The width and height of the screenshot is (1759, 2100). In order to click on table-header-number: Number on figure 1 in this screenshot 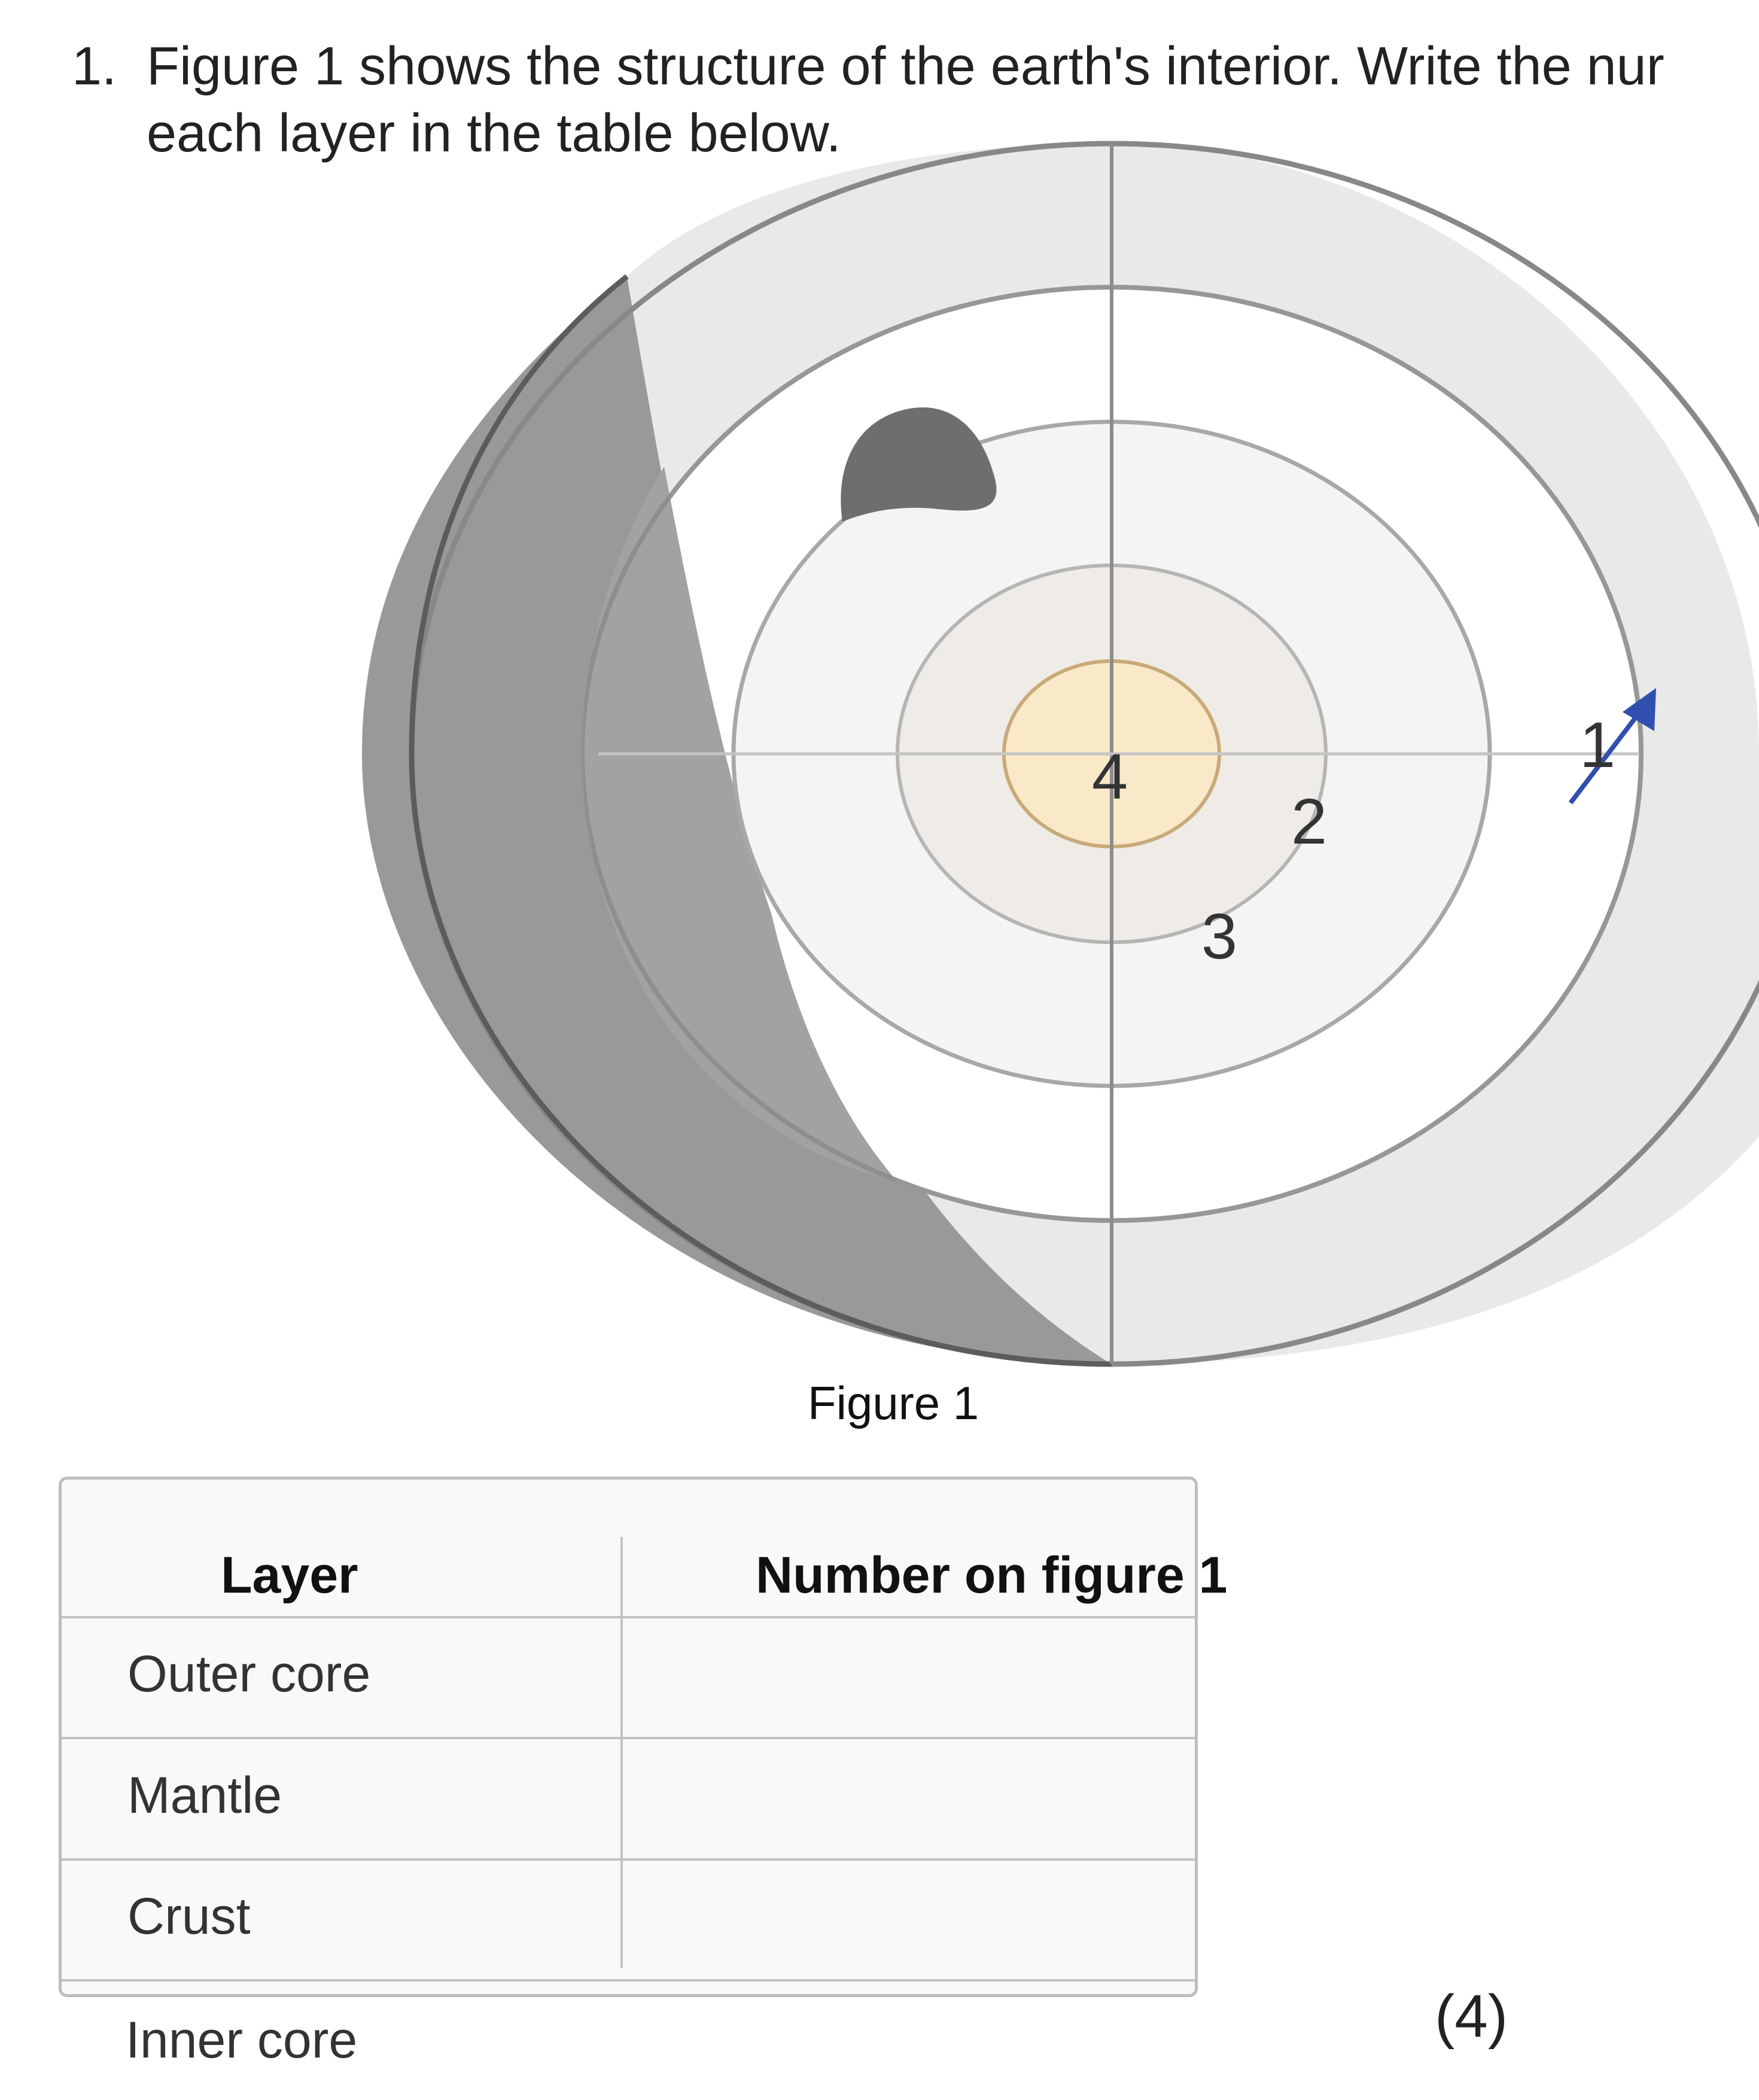, I will do `click(992, 1575)`.